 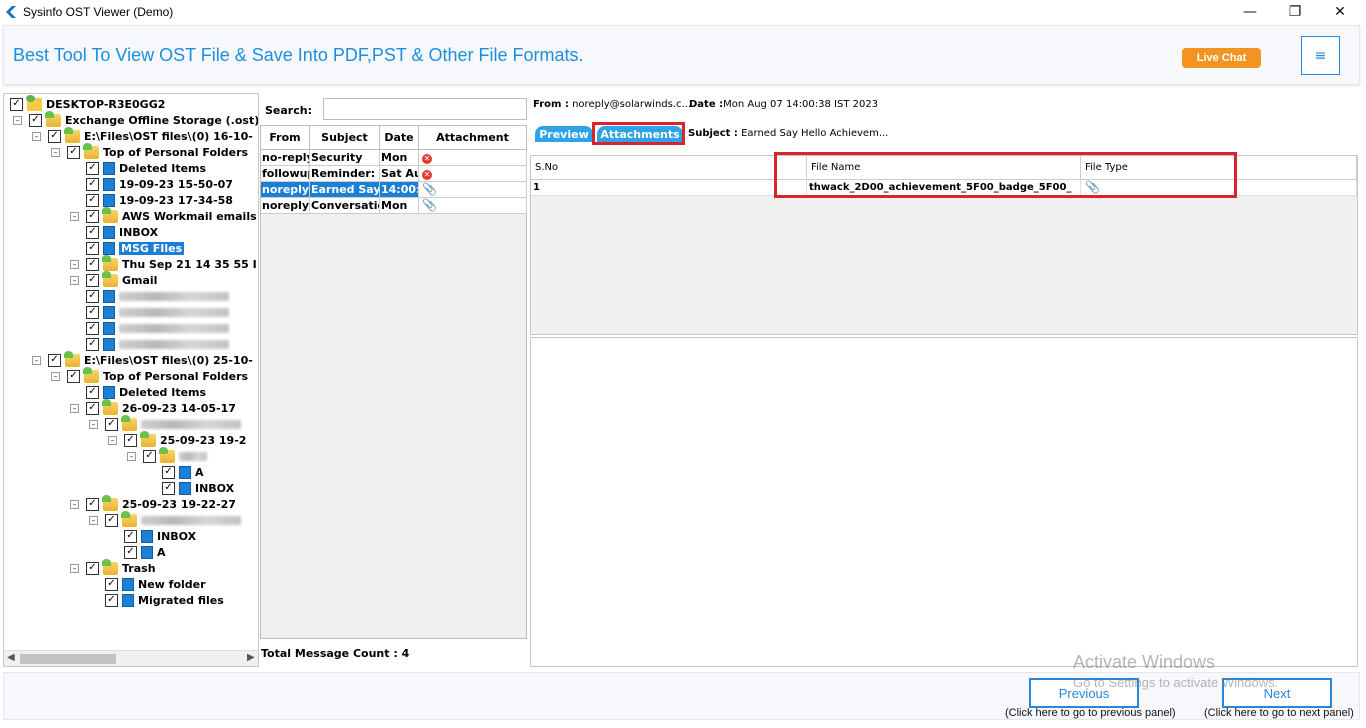 What do you see at coordinates (142, 135) in the screenshot?
I see `tree-node: – ✓ E:\Files\OST files\(0) 16-10-` at bounding box center [142, 135].